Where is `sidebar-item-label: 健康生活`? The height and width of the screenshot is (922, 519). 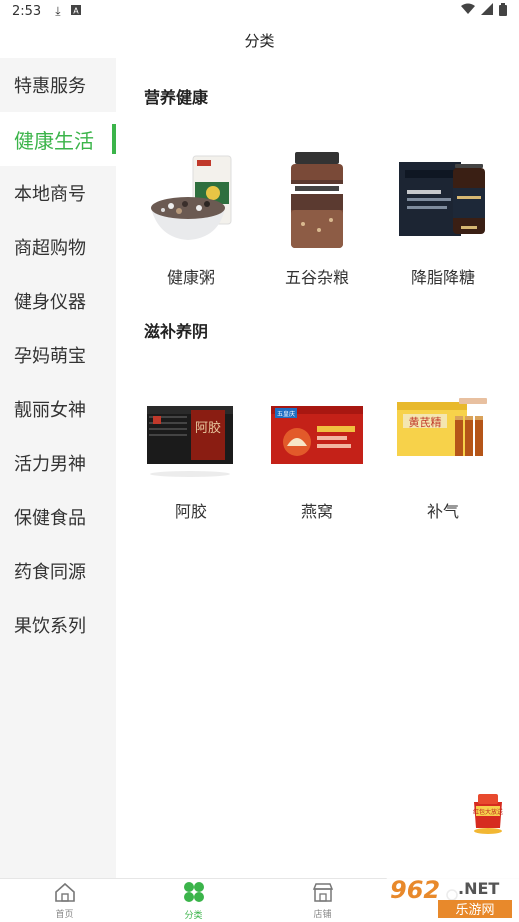 sidebar-item-label: 健康生活 is located at coordinates (54, 140).